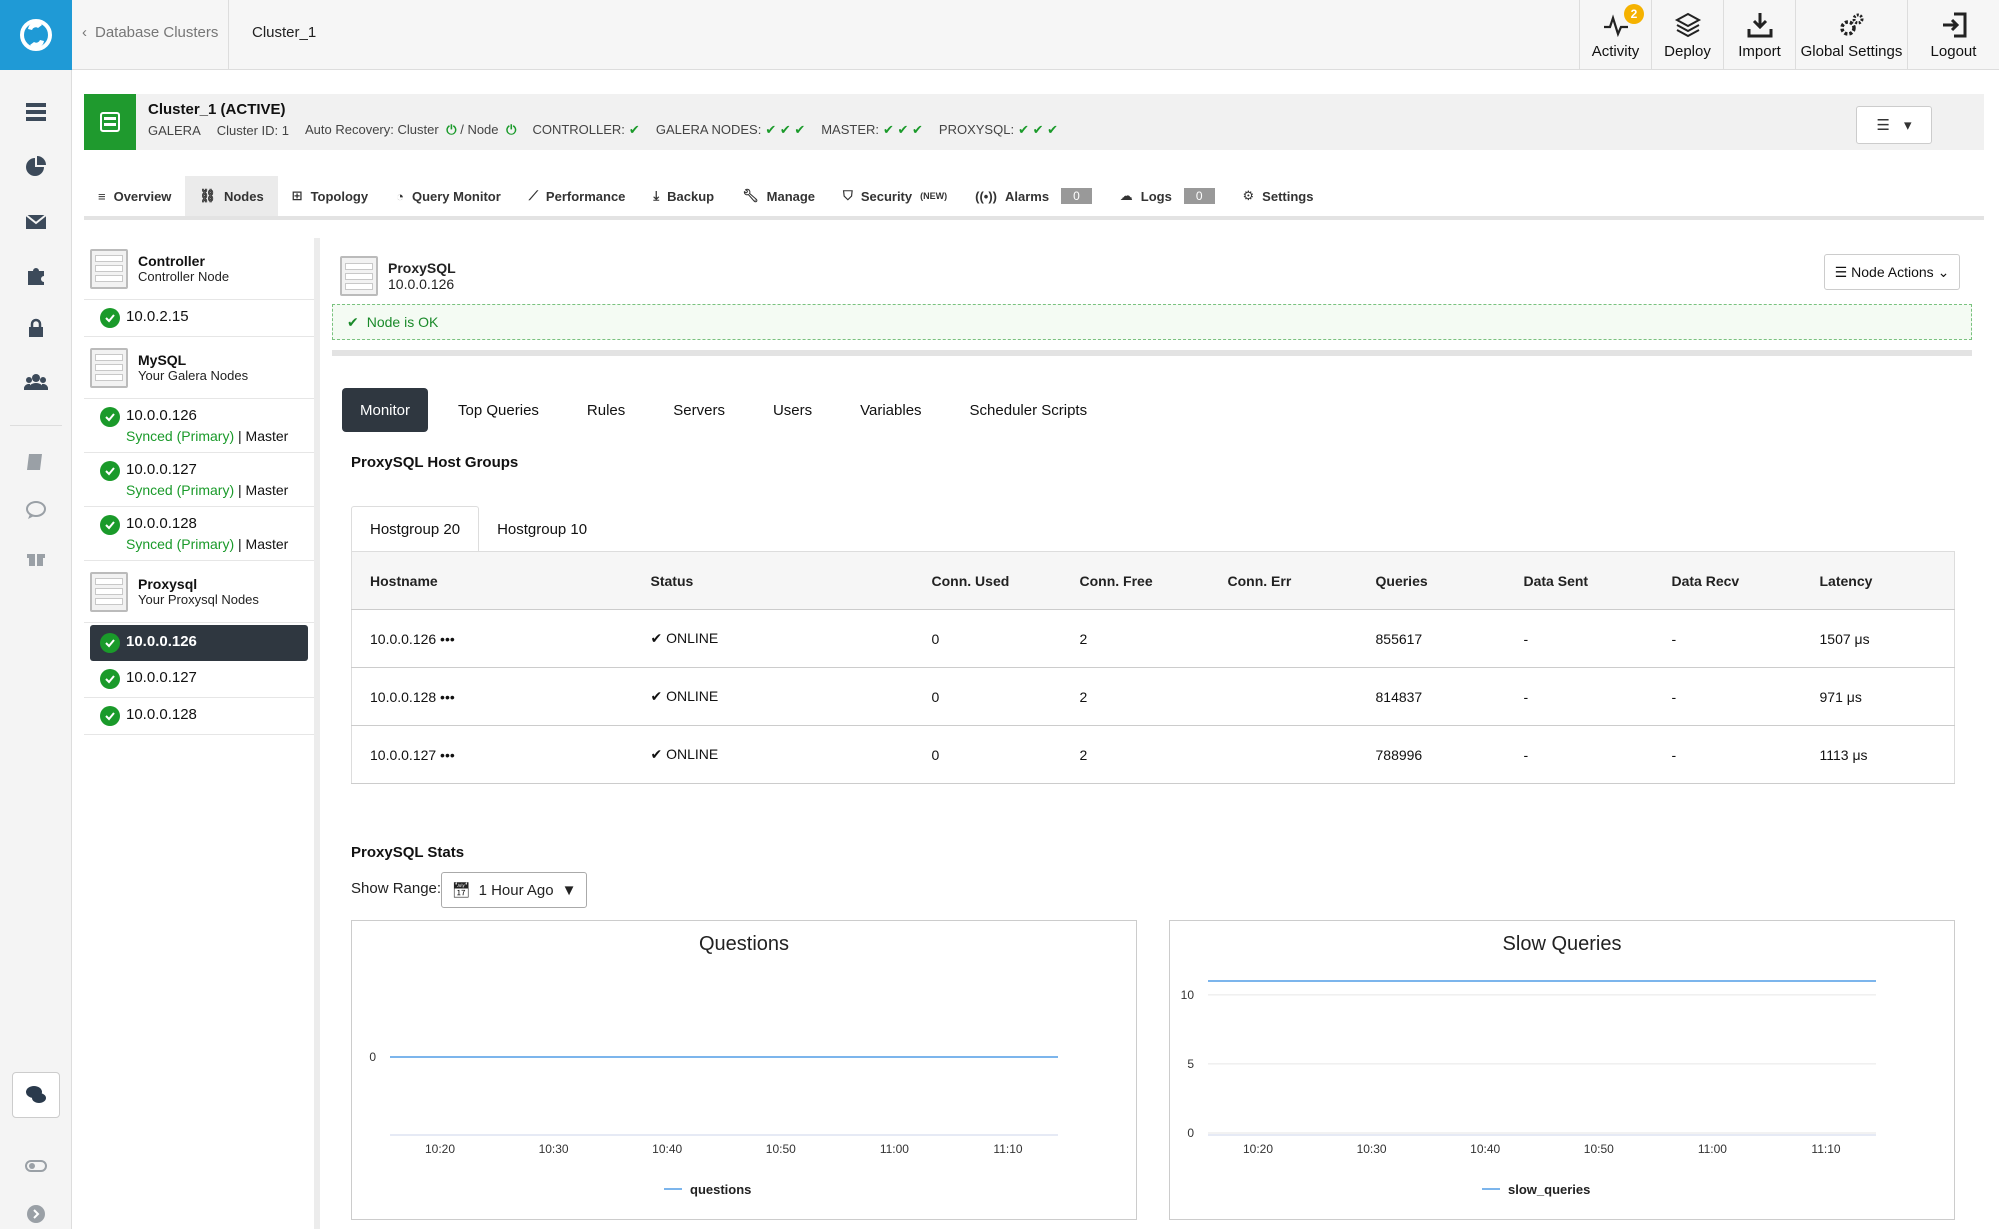 This screenshot has width=1999, height=1229. Describe the element at coordinates (606, 410) in the screenshot. I see `subtab-rules: Rules` at that location.